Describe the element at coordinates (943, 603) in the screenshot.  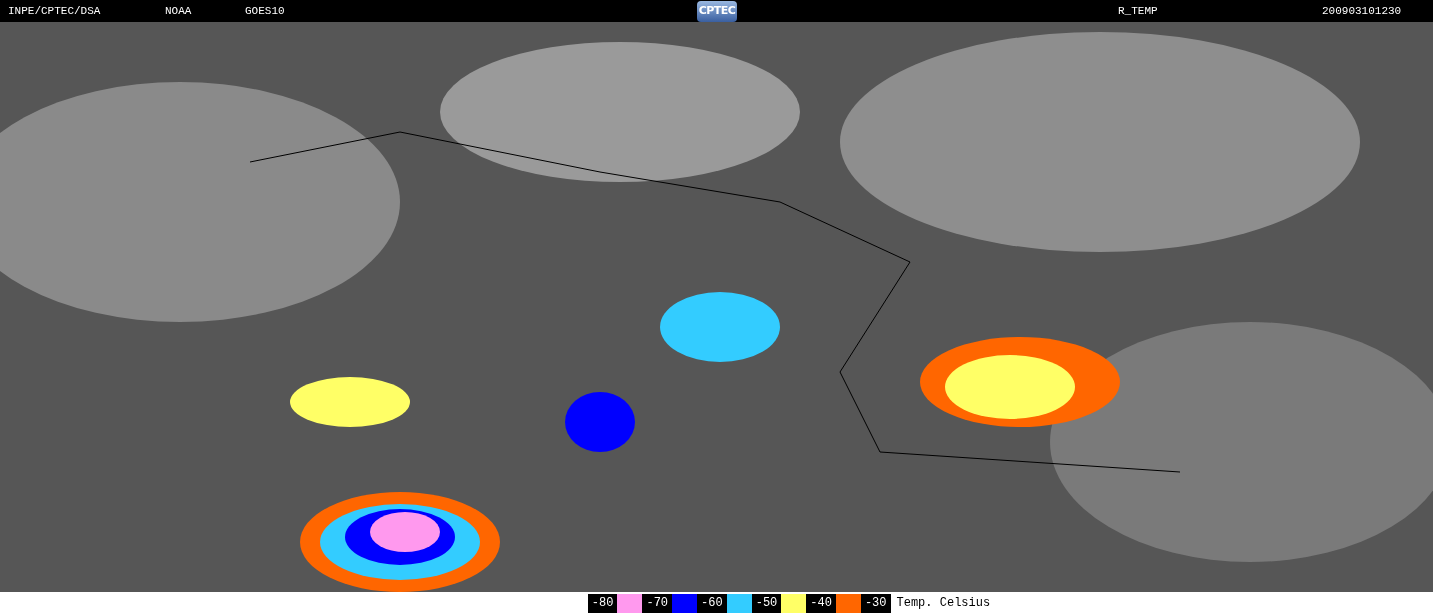
I see `legend-caption: Temp. Celsius` at that location.